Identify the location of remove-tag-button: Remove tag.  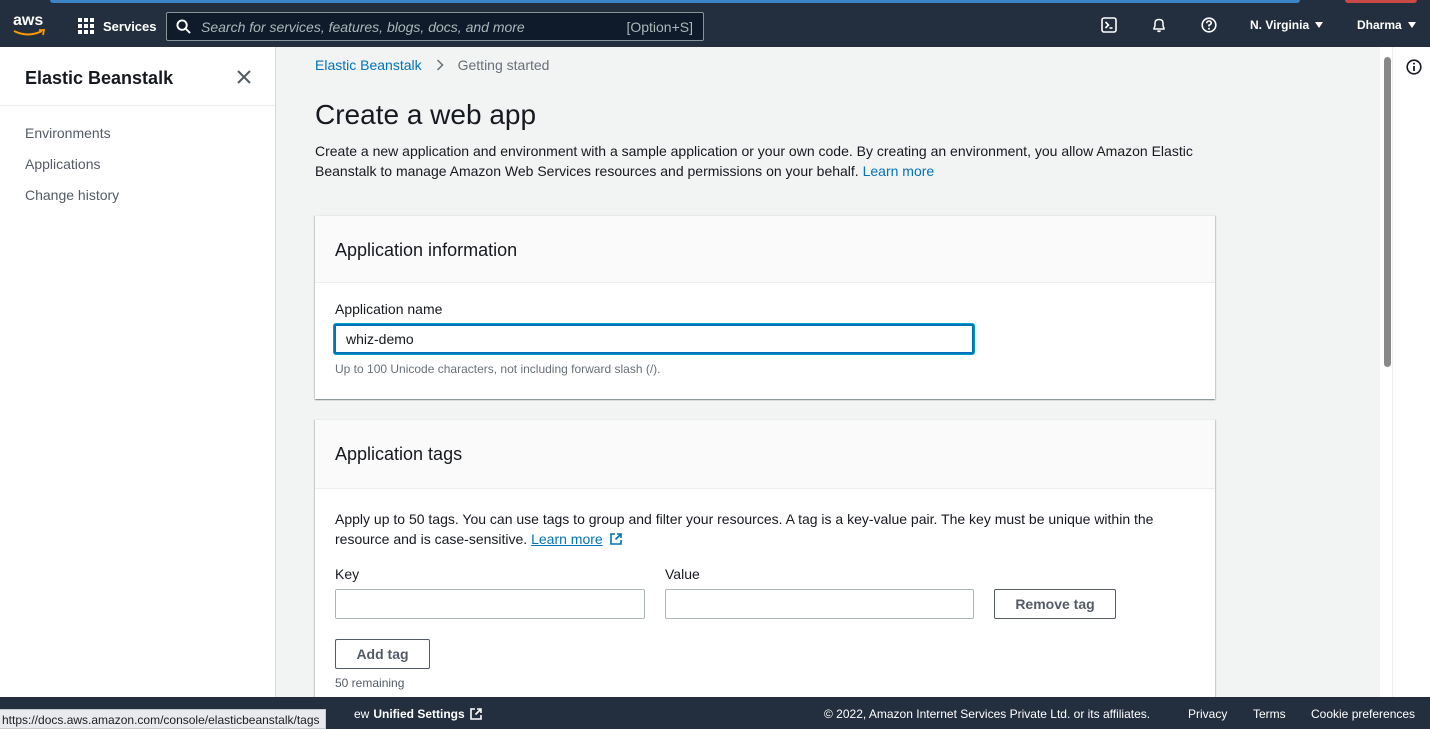
(1055, 604).